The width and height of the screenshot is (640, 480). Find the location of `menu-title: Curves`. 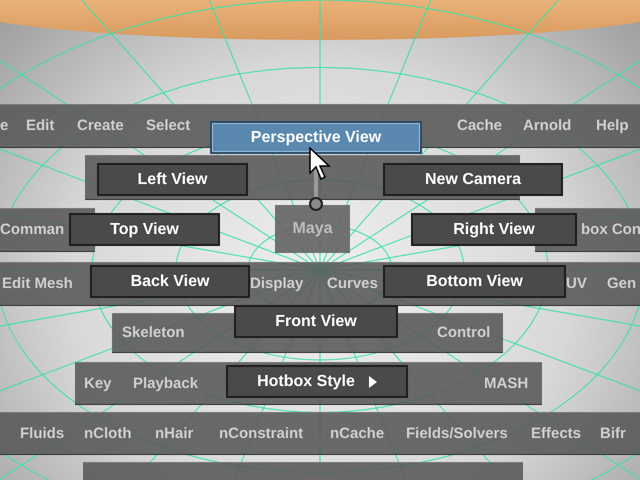

menu-title: Curves is located at coordinates (352, 284).